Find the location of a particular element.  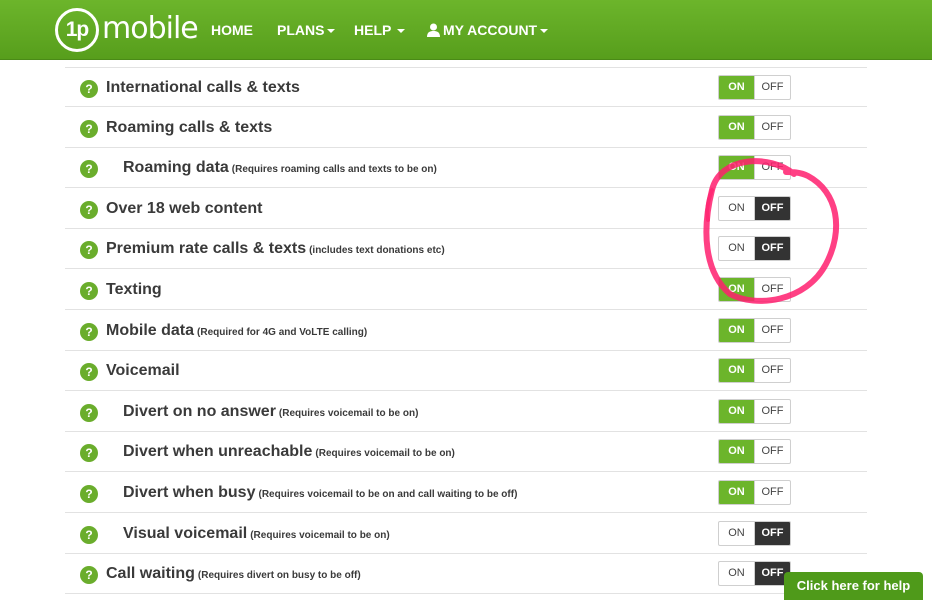

setting-name: International calls & texts is located at coordinates (203, 87).